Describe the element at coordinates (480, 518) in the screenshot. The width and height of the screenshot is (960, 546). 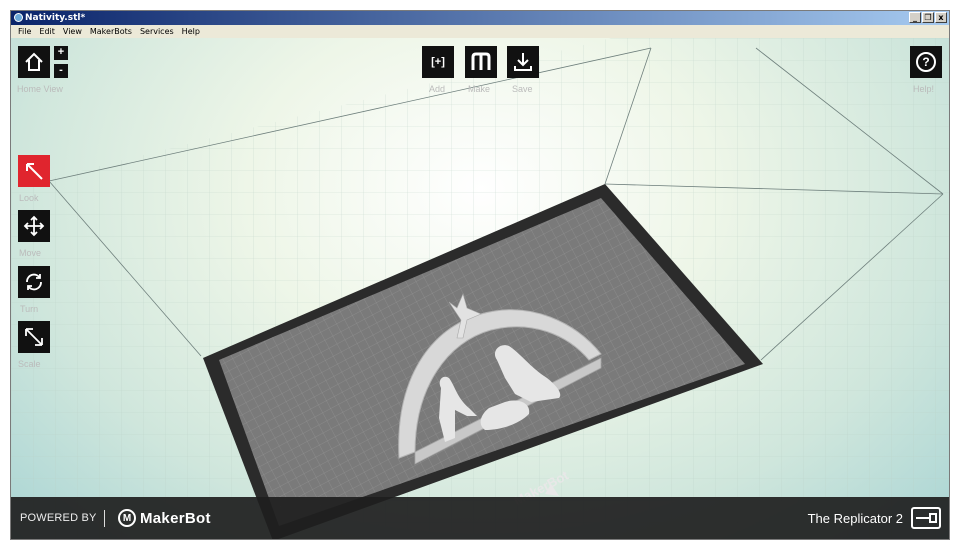
I see `footer-bar: POWERED BY M MakerBot The Replicator 2` at that location.